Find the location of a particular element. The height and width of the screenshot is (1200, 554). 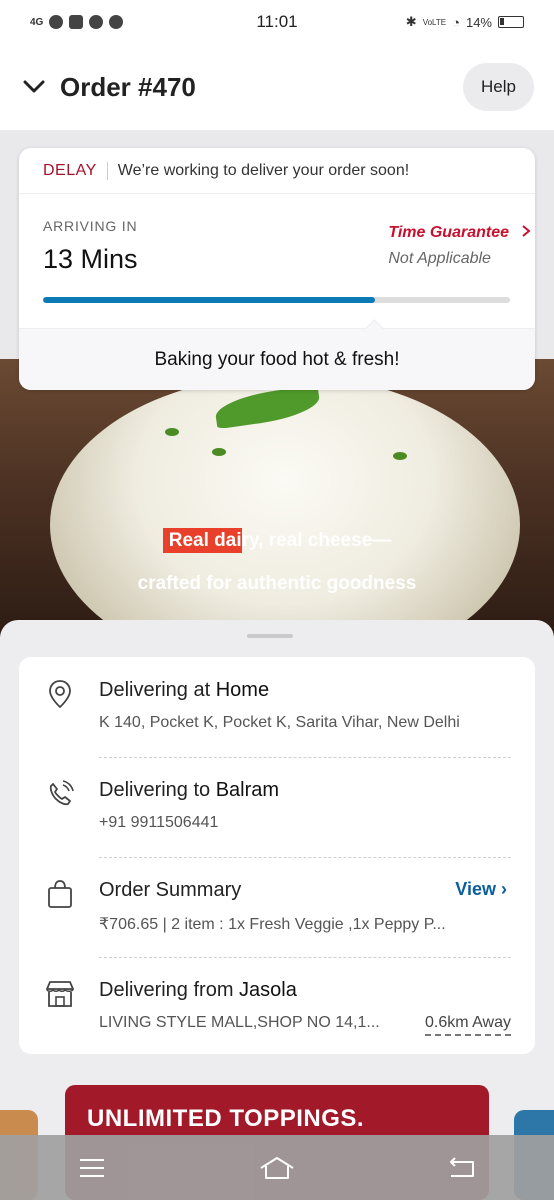

sheet-drag-handle is located at coordinates (270, 636).